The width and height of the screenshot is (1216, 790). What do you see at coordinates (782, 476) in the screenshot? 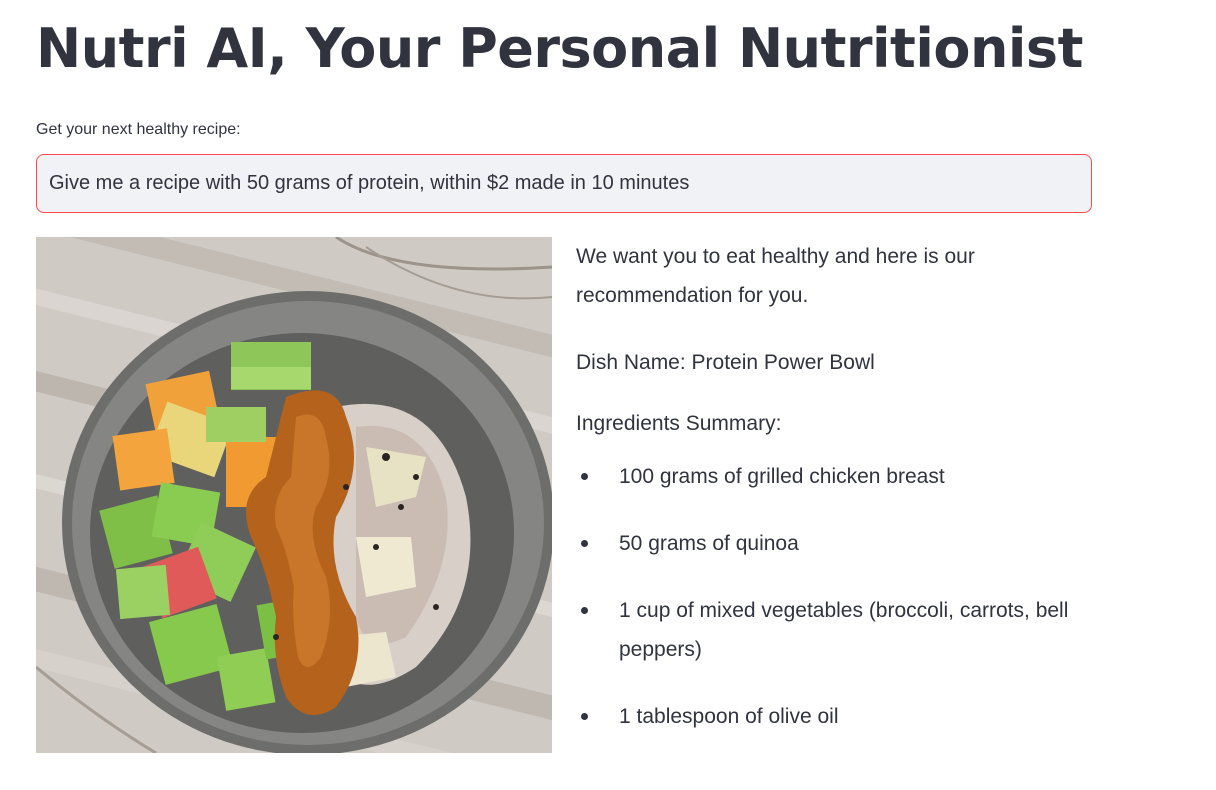
I see `ingredient-text: 100 grams of grilled chicken breast` at bounding box center [782, 476].